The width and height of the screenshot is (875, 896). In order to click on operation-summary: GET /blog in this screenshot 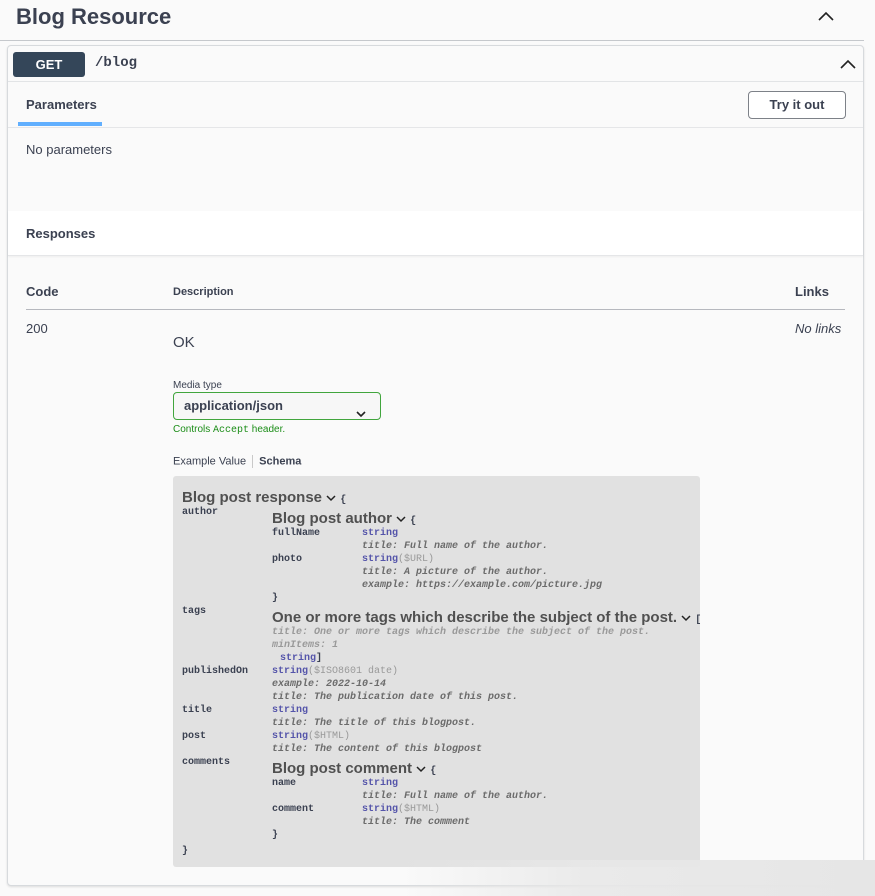, I will do `click(435, 64)`.